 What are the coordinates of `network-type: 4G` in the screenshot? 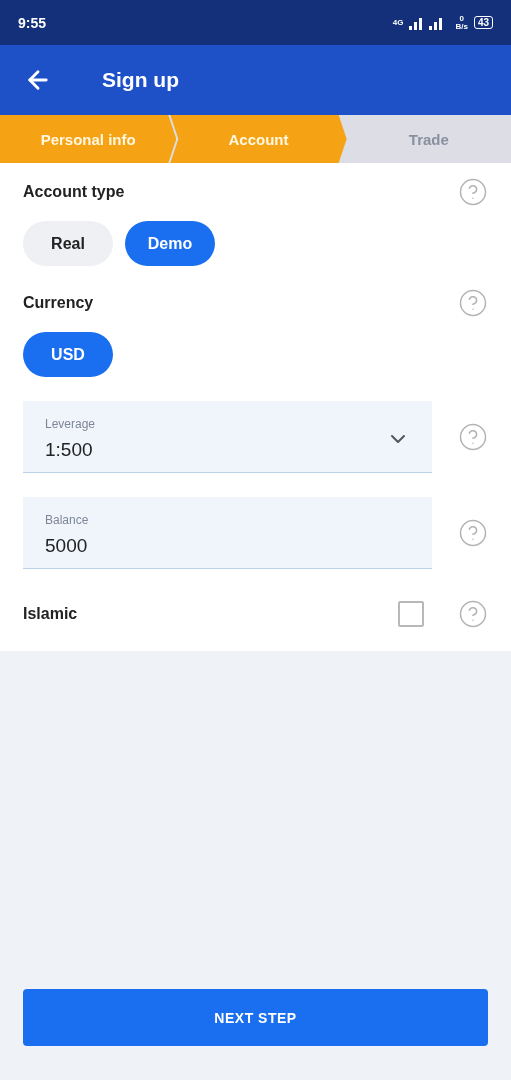 It's located at (398, 22).